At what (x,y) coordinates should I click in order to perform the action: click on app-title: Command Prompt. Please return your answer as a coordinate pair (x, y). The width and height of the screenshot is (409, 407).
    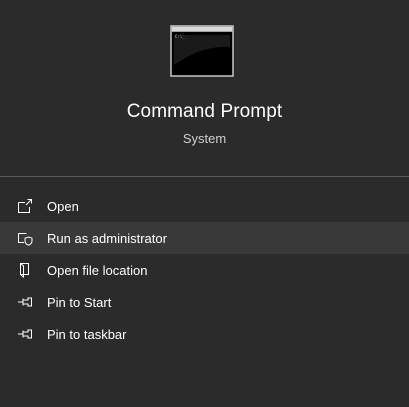
    Looking at the image, I should click on (204, 111).